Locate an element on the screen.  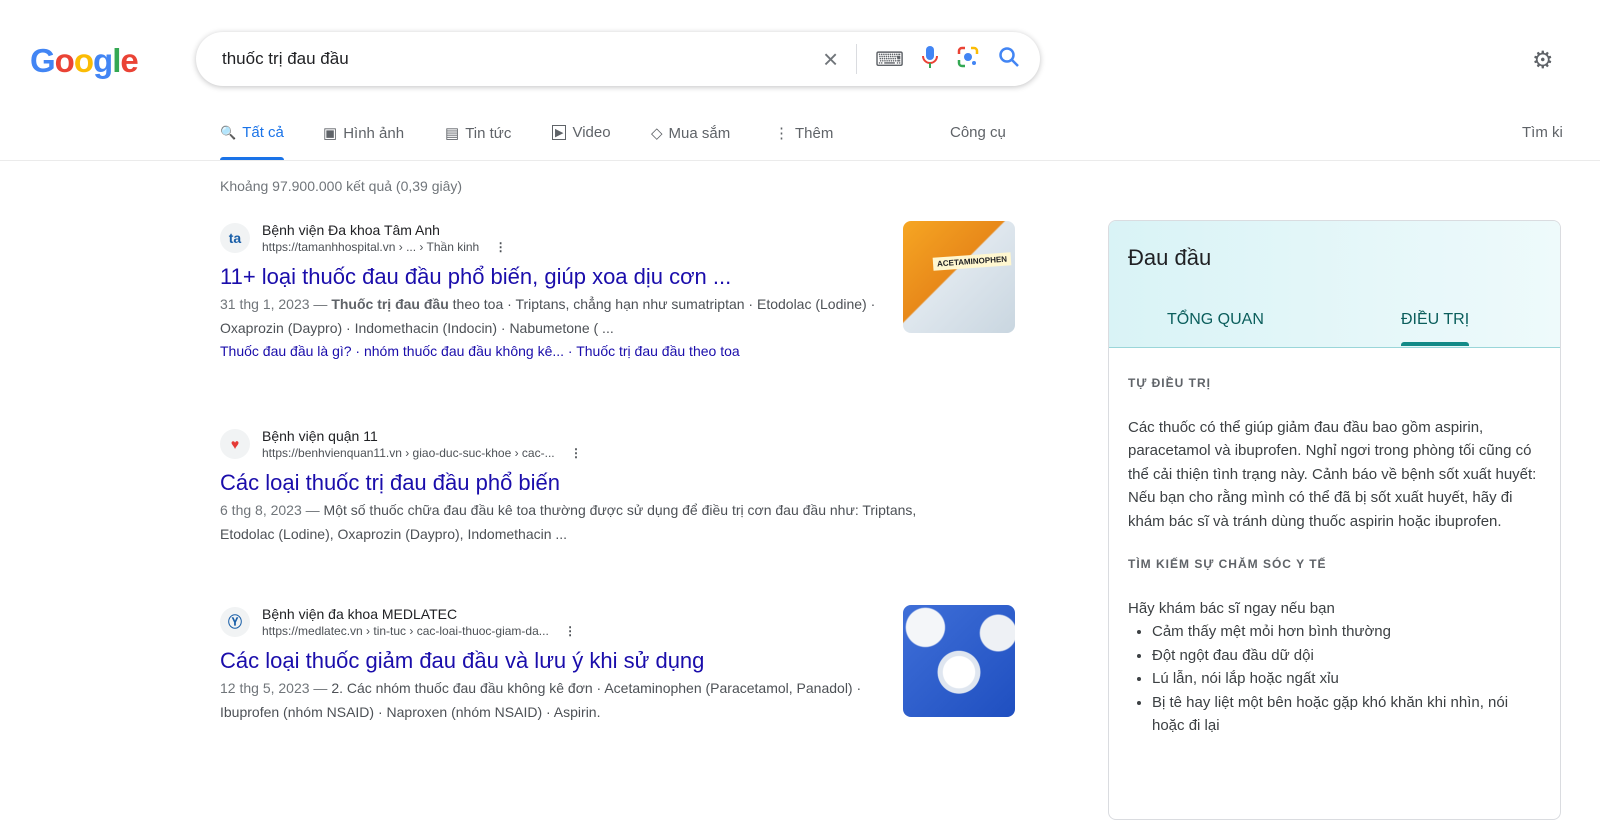
section-heading: TÌM KIẾM SỰ CHĂM SÓC Y TẾ is located at coordinates (1227, 564).